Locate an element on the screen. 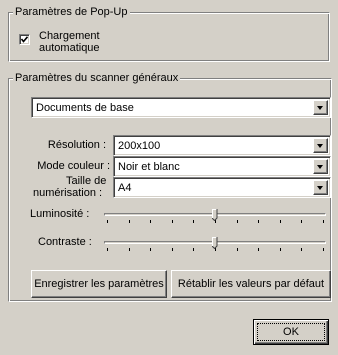 This screenshot has width=338, height=355. popup-settings-legend: Paramètres de Pop-Up is located at coordinates (71, 12).